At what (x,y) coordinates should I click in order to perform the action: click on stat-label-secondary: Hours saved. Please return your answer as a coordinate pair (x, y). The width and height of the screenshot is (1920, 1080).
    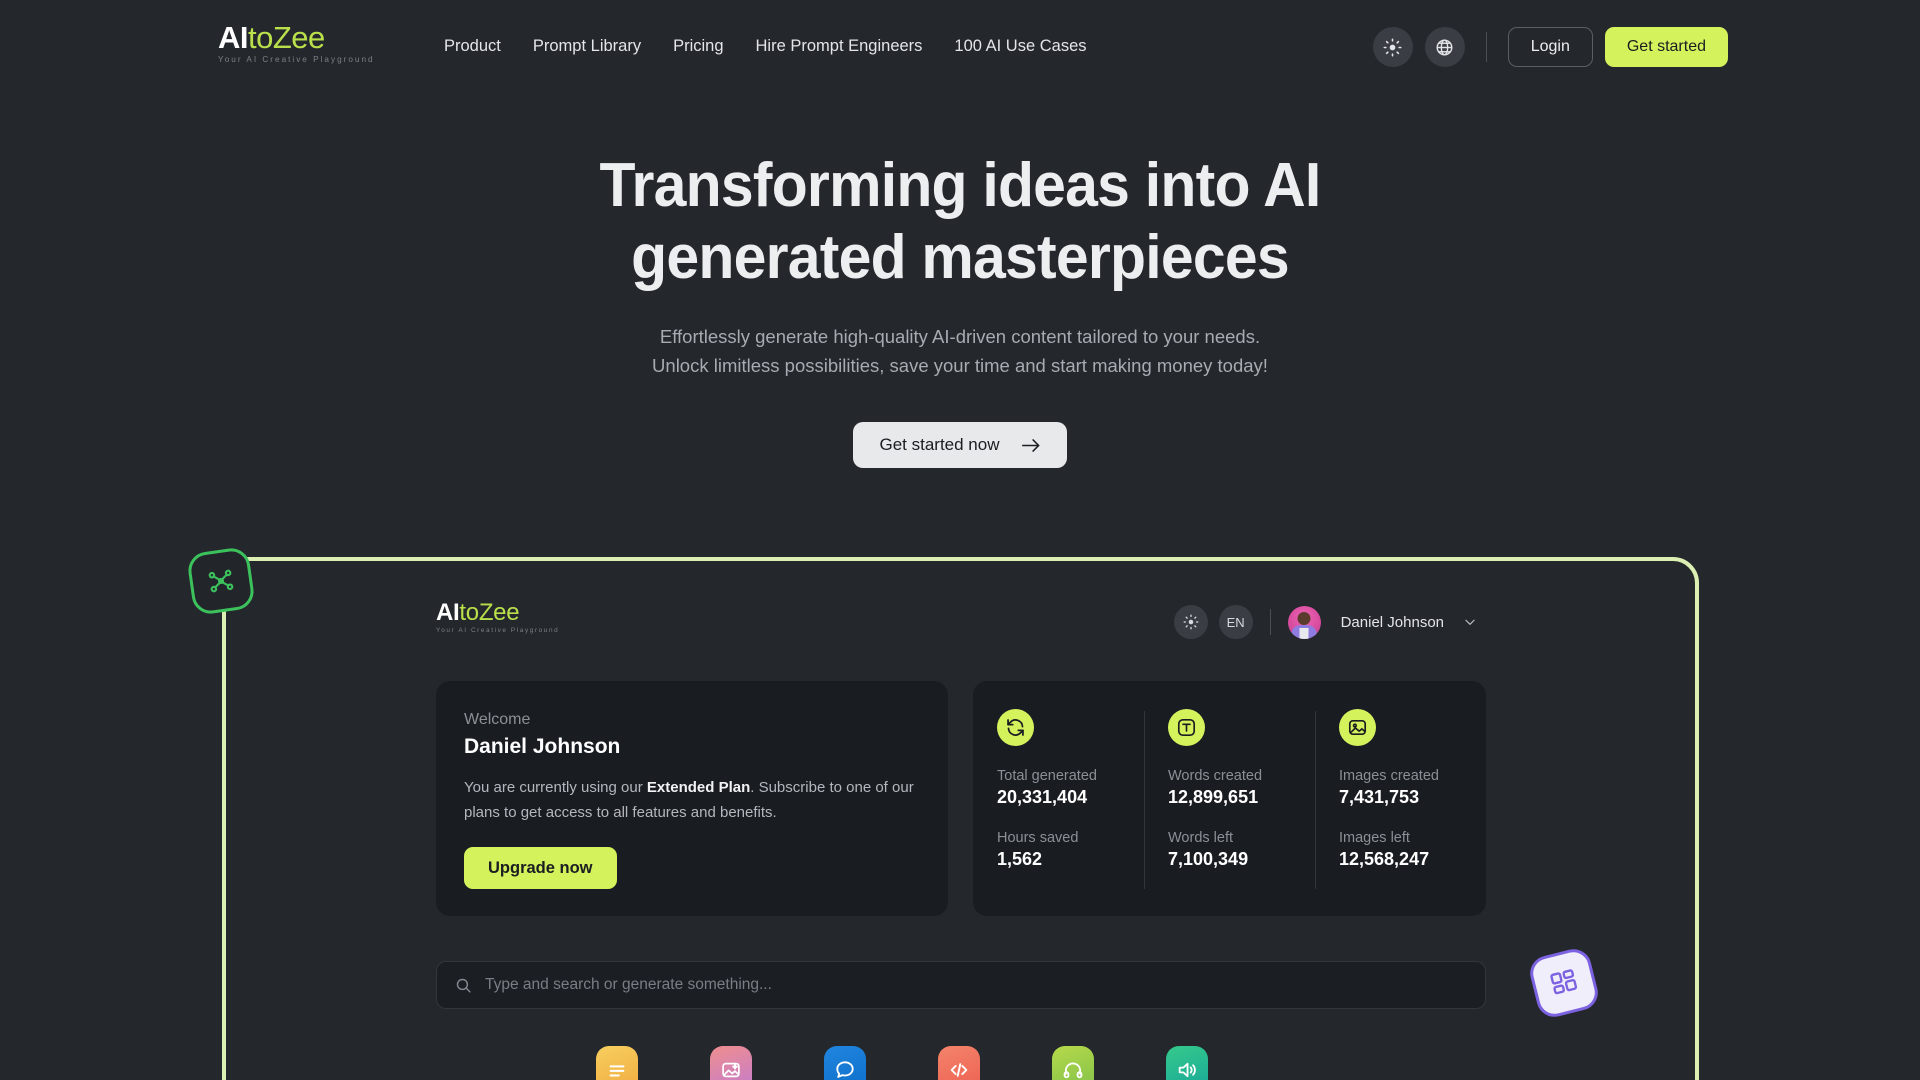
    Looking at the image, I should click on (1038, 838).